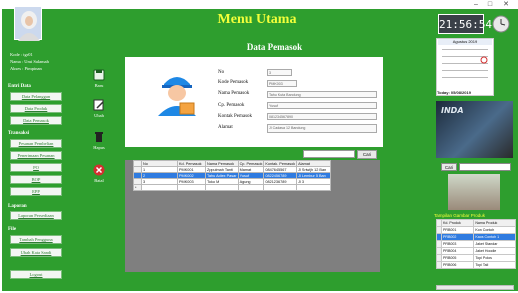 Image resolution: width=518 pixels, height=293 pixels. What do you see at coordinates (36, 179) in the screenshot?
I see `sidebar-item-bop: BOP` at bounding box center [36, 179].